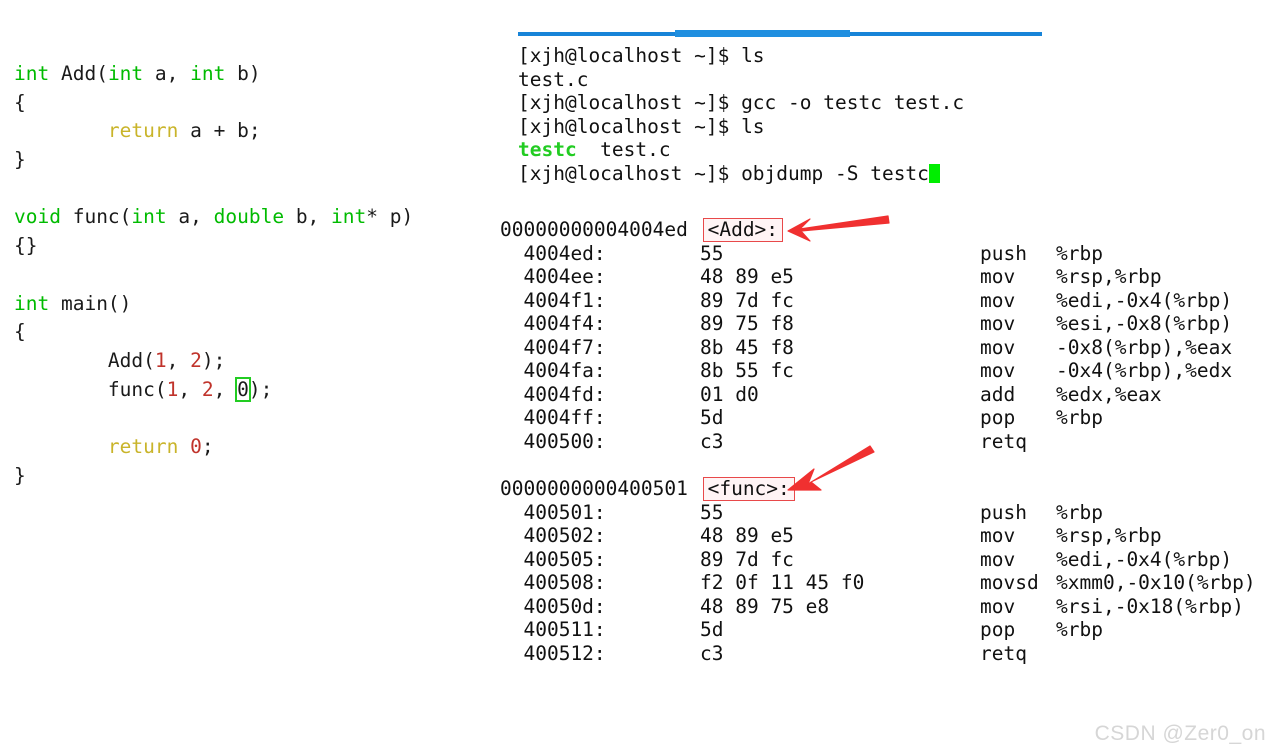  What do you see at coordinates (747, 559) in the screenshot?
I see `instruction-bytes: 89 7d fc` at bounding box center [747, 559].